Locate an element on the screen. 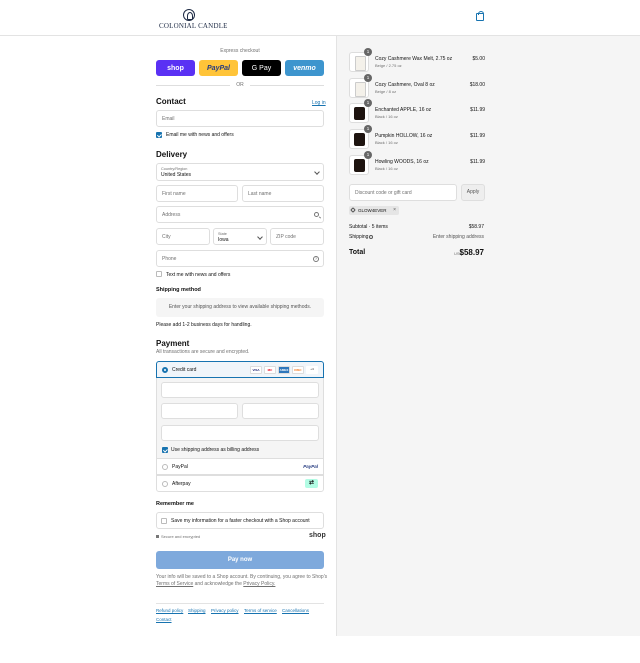 The height and width of the screenshot is (663, 640). mastercard-icon: MC is located at coordinates (270, 370).